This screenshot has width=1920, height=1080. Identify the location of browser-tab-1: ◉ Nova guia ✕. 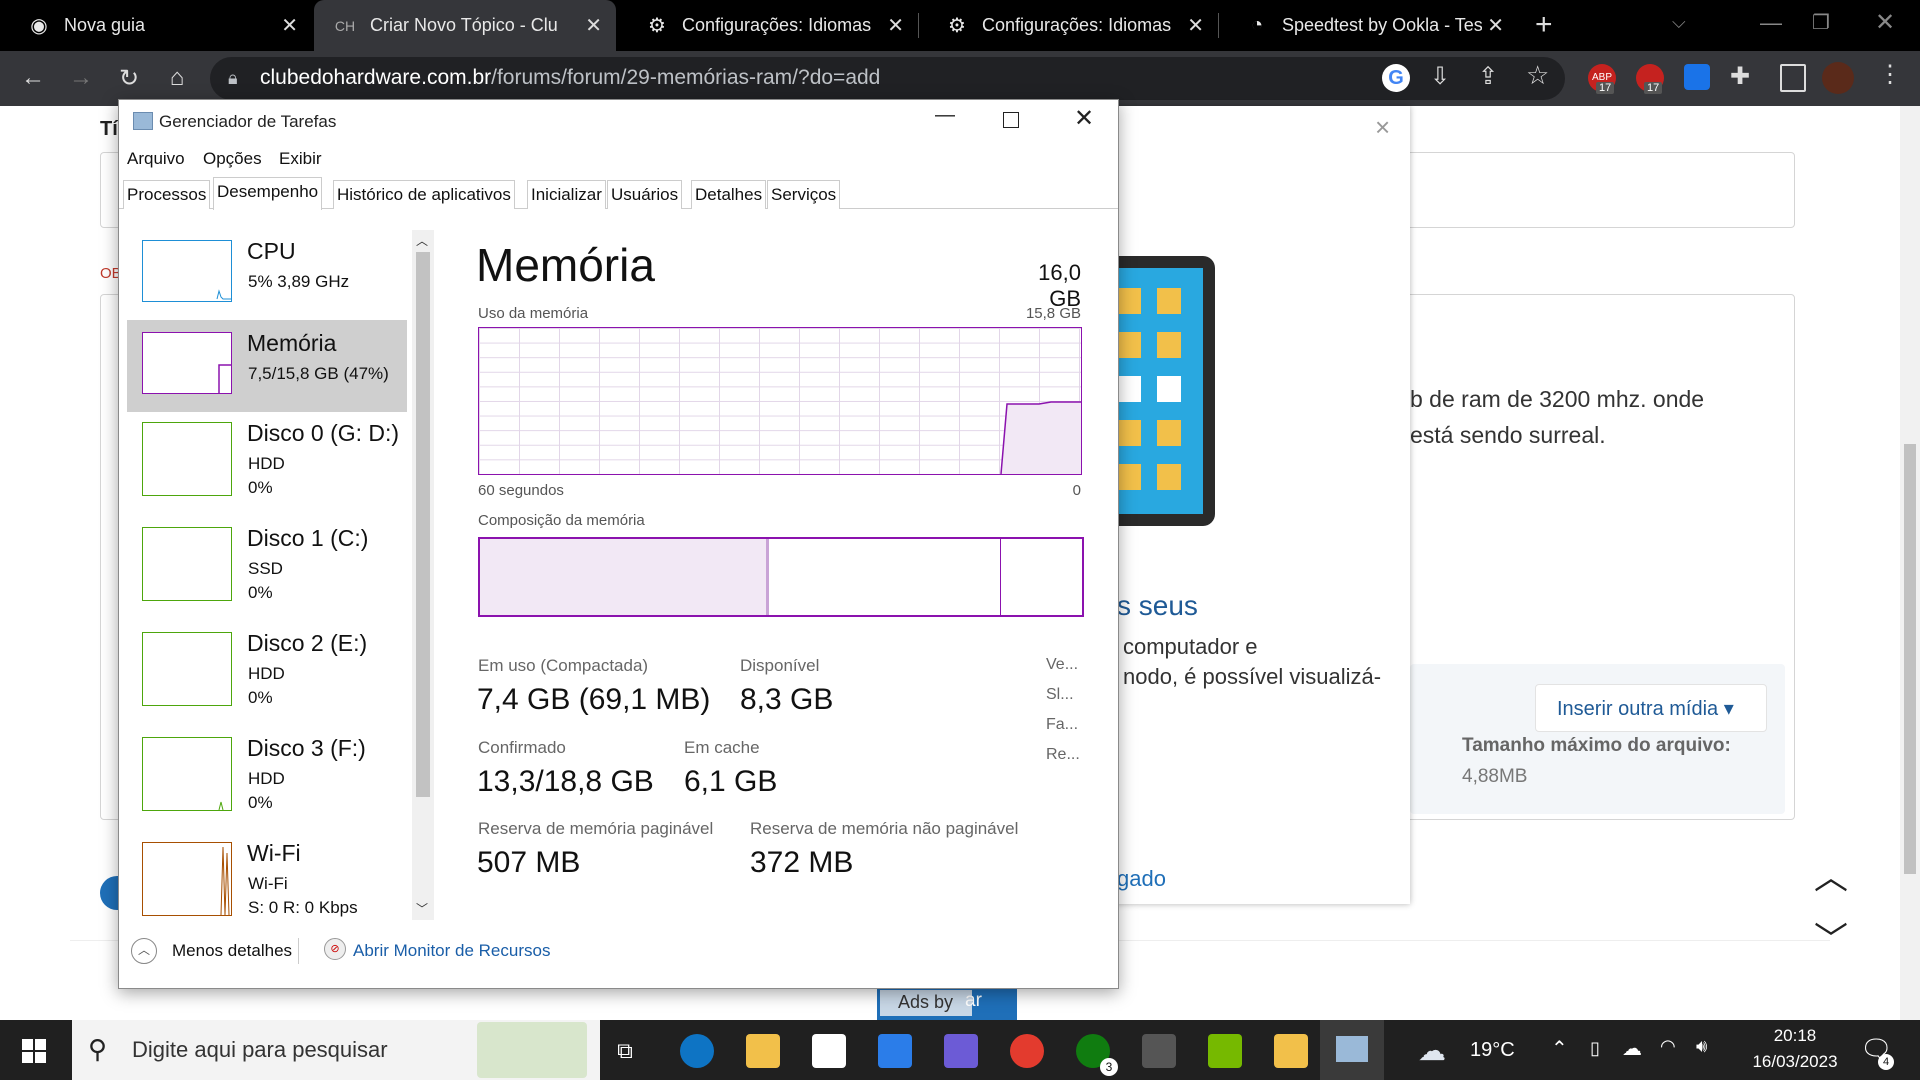
(156, 25).